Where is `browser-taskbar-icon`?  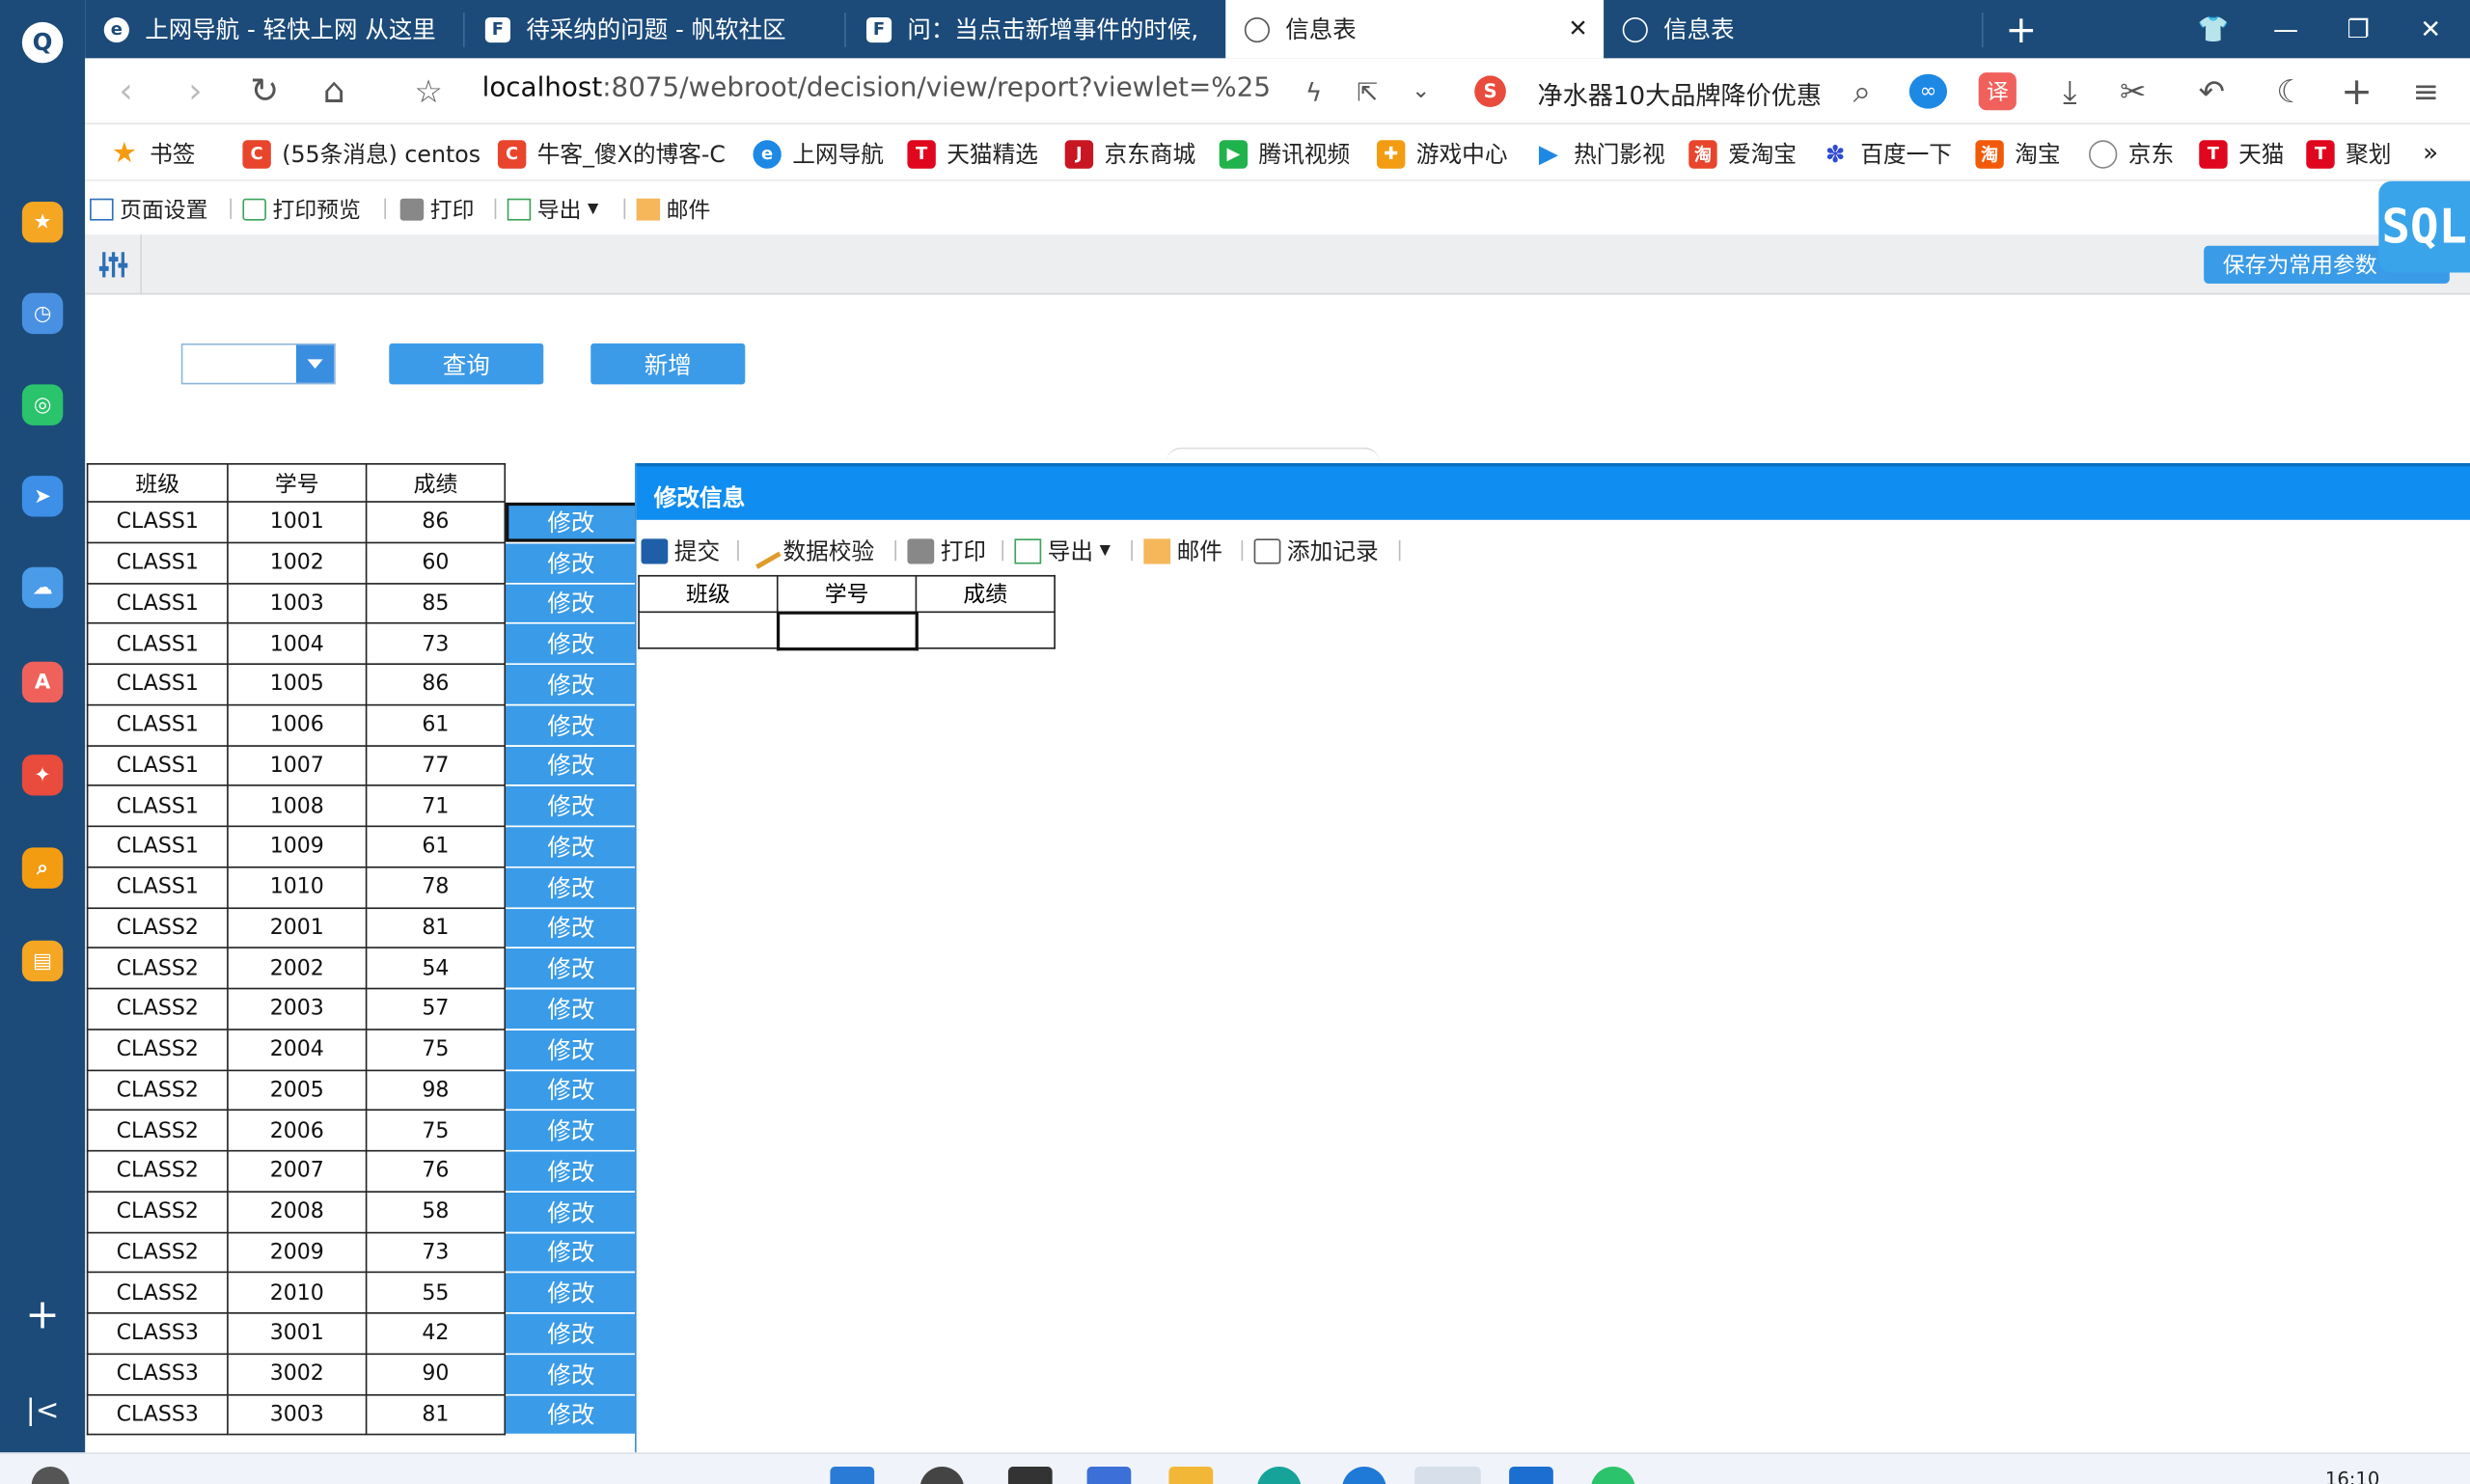
browser-taskbar-icon is located at coordinates (1447, 1475).